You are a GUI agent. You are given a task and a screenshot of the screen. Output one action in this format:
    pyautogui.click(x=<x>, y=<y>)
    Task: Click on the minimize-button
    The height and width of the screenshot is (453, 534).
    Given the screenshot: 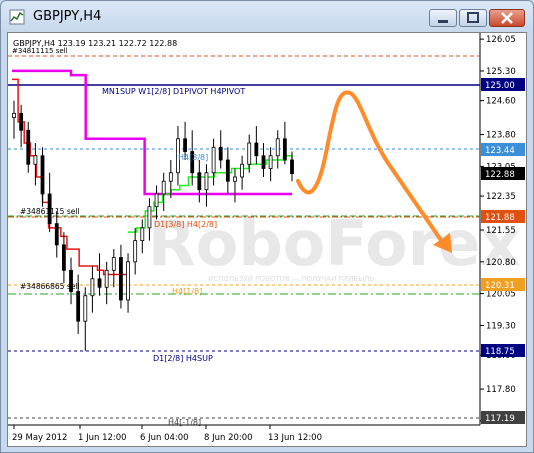 What is the action you would take?
    pyautogui.click(x=443, y=18)
    